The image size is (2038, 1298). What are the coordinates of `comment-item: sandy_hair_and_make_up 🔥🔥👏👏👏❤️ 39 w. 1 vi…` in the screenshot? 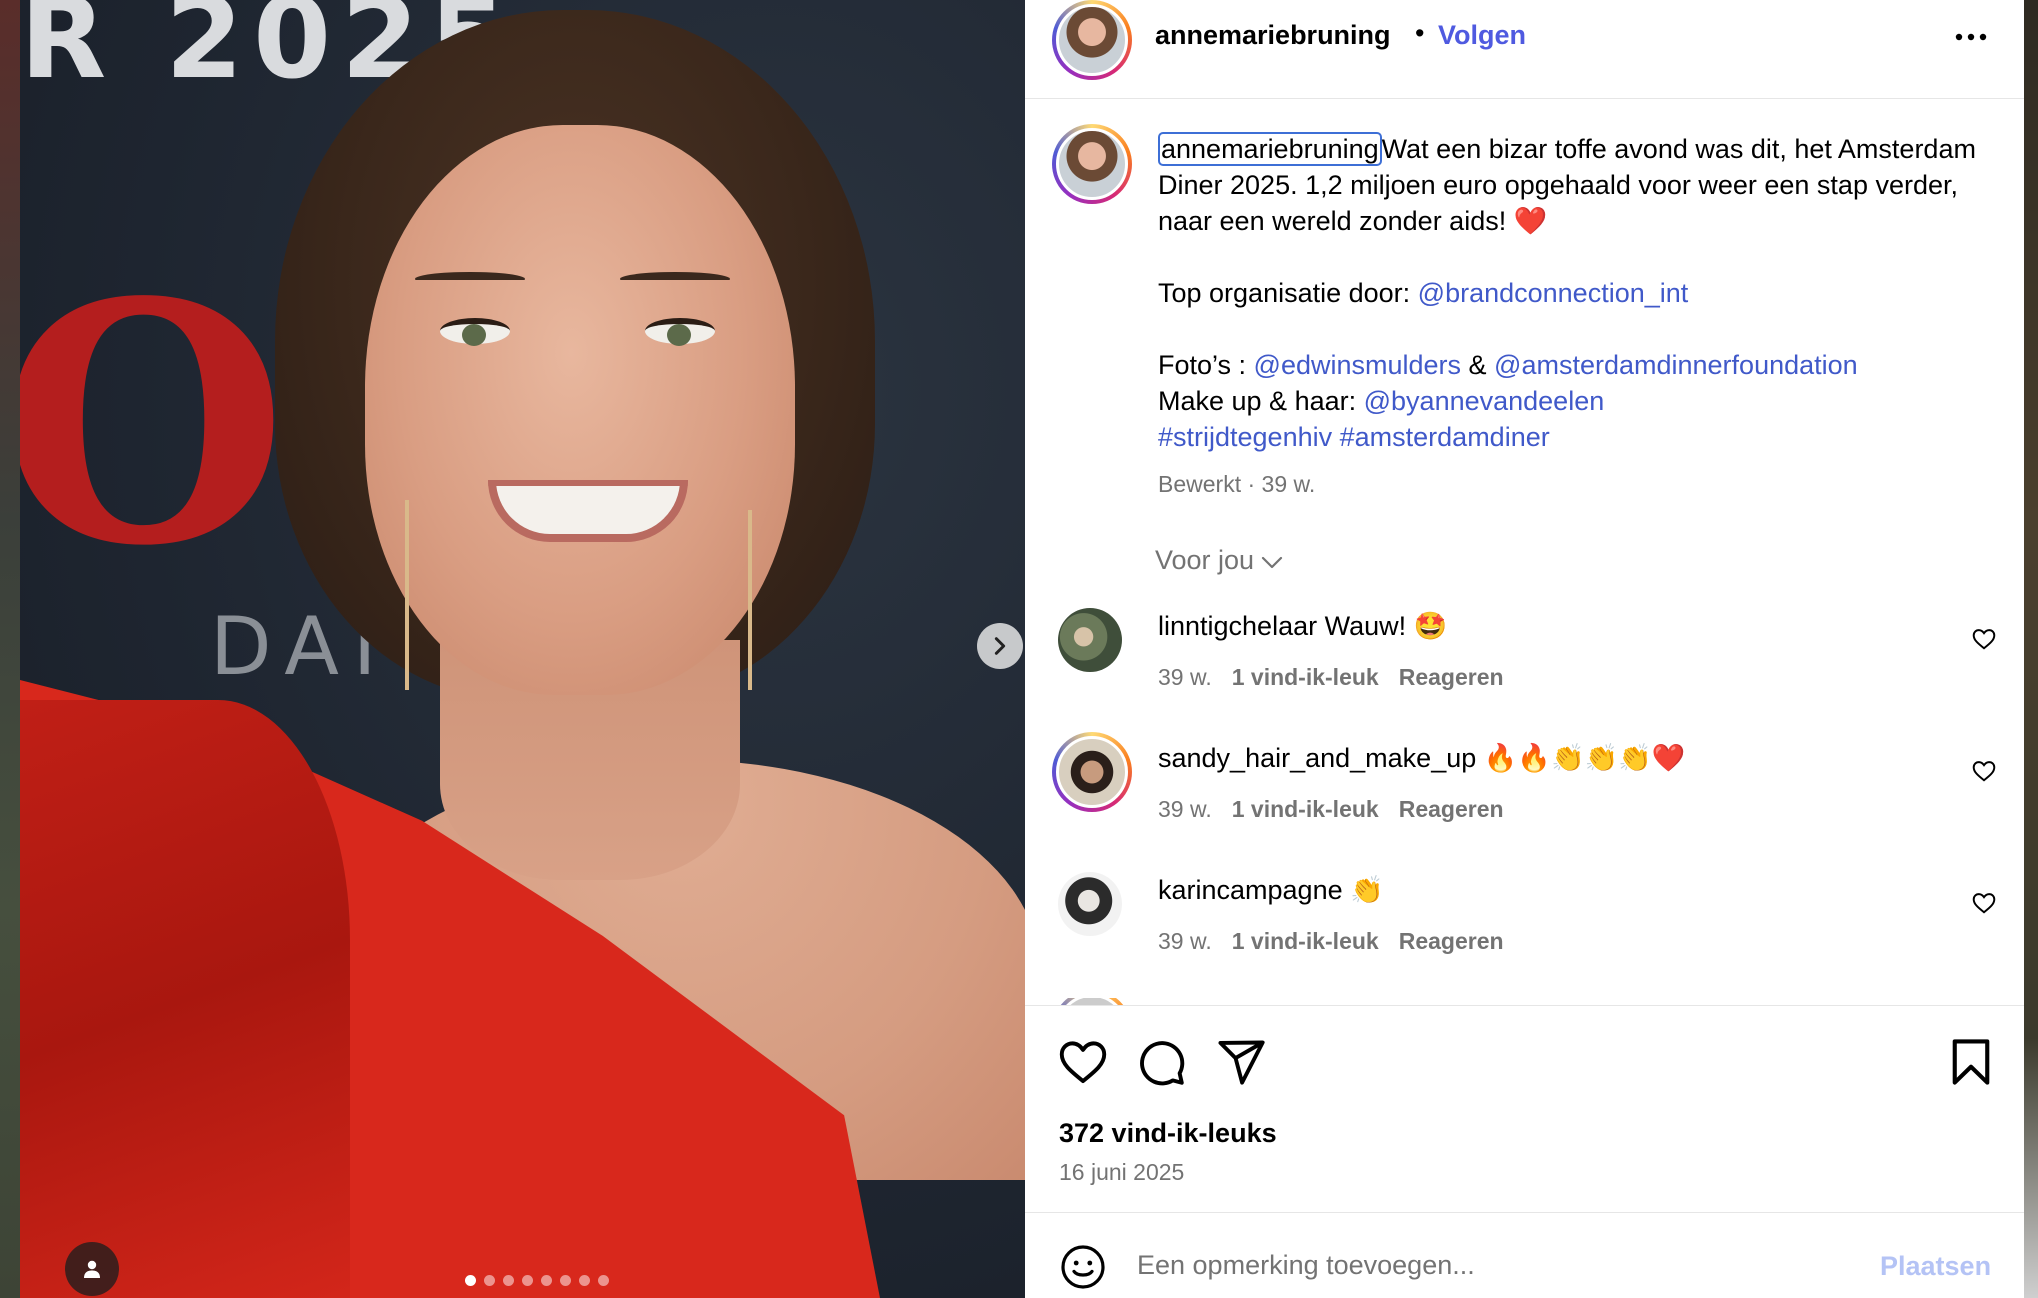 It's located at (1524, 791).